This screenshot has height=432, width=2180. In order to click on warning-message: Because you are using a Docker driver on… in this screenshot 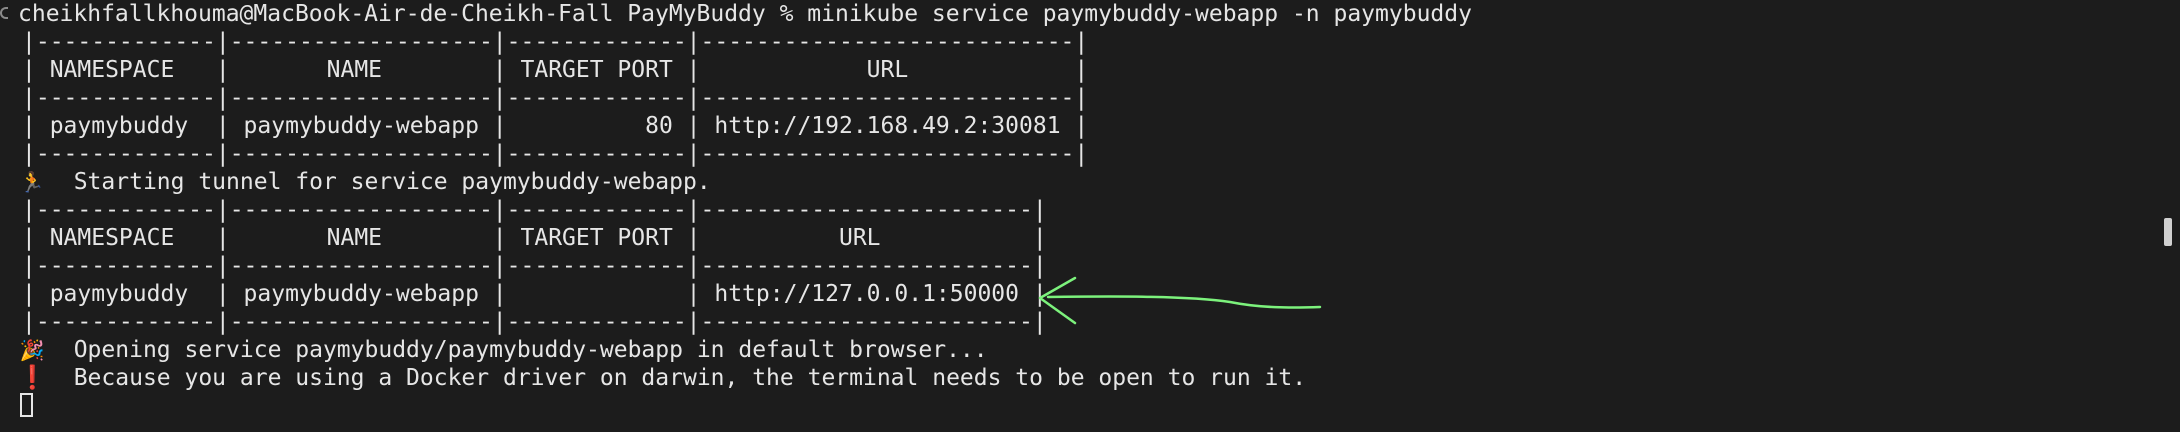, I will do `click(690, 378)`.